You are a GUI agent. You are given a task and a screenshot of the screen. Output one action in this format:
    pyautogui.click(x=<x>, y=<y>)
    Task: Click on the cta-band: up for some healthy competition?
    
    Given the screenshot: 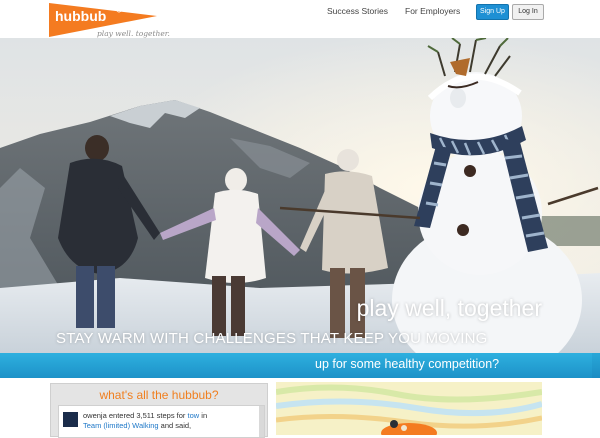 What is the action you would take?
    pyautogui.click(x=300, y=365)
    